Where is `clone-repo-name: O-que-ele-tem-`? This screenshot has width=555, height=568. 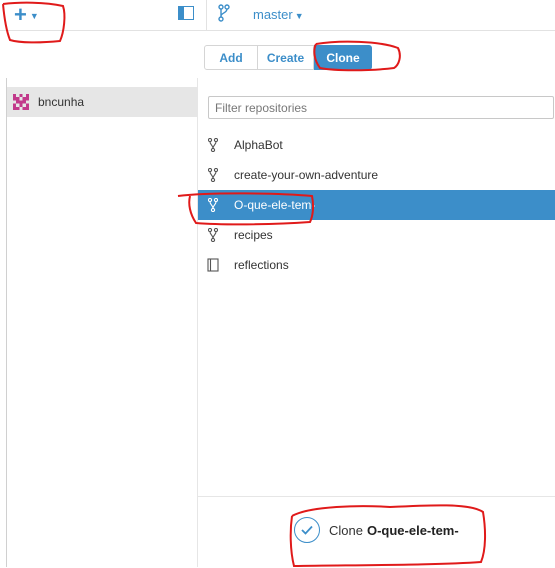 clone-repo-name: O-que-ele-tem- is located at coordinates (412, 530).